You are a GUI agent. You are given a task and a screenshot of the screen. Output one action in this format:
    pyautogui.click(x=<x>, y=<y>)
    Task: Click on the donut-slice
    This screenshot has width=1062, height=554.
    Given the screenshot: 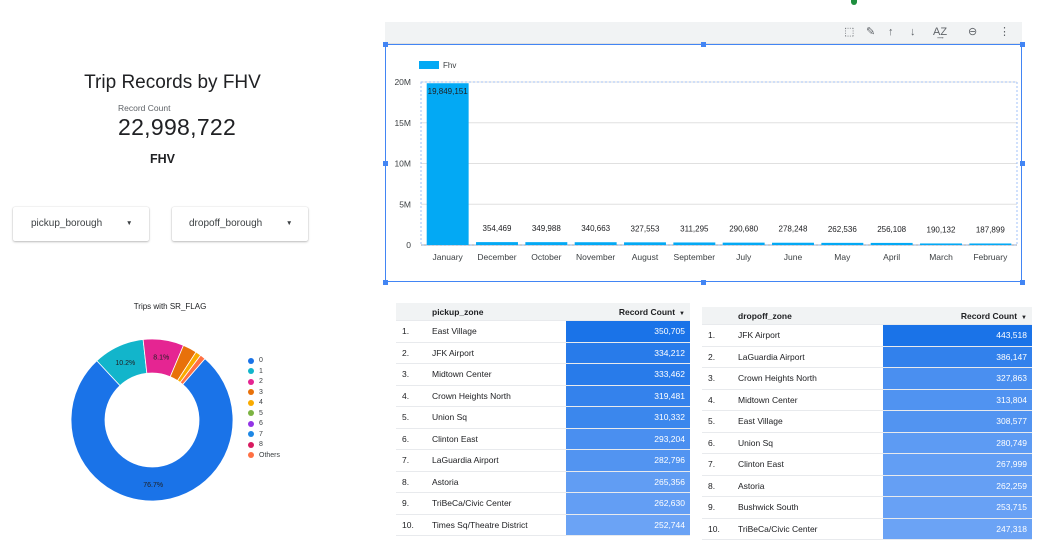 What is the action you would take?
    pyautogui.click(x=152, y=430)
    